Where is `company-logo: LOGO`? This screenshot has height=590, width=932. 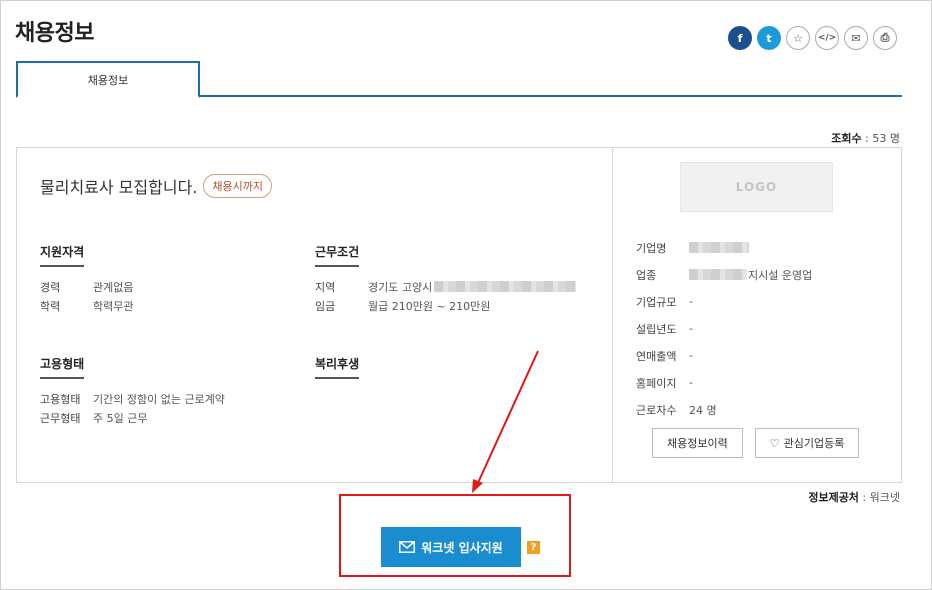 company-logo: LOGO is located at coordinates (756, 187).